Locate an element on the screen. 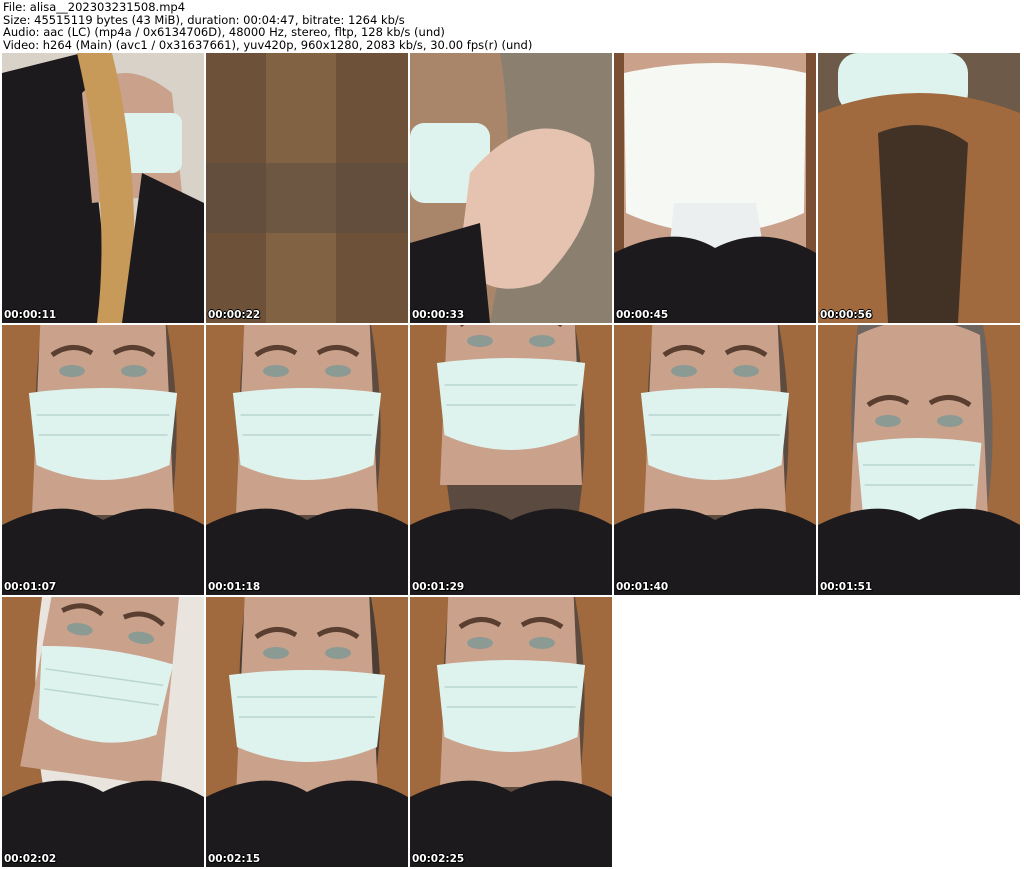 This screenshot has height=869, width=1024. video-thumbnail: 00:01:51 is located at coordinates (919, 460).